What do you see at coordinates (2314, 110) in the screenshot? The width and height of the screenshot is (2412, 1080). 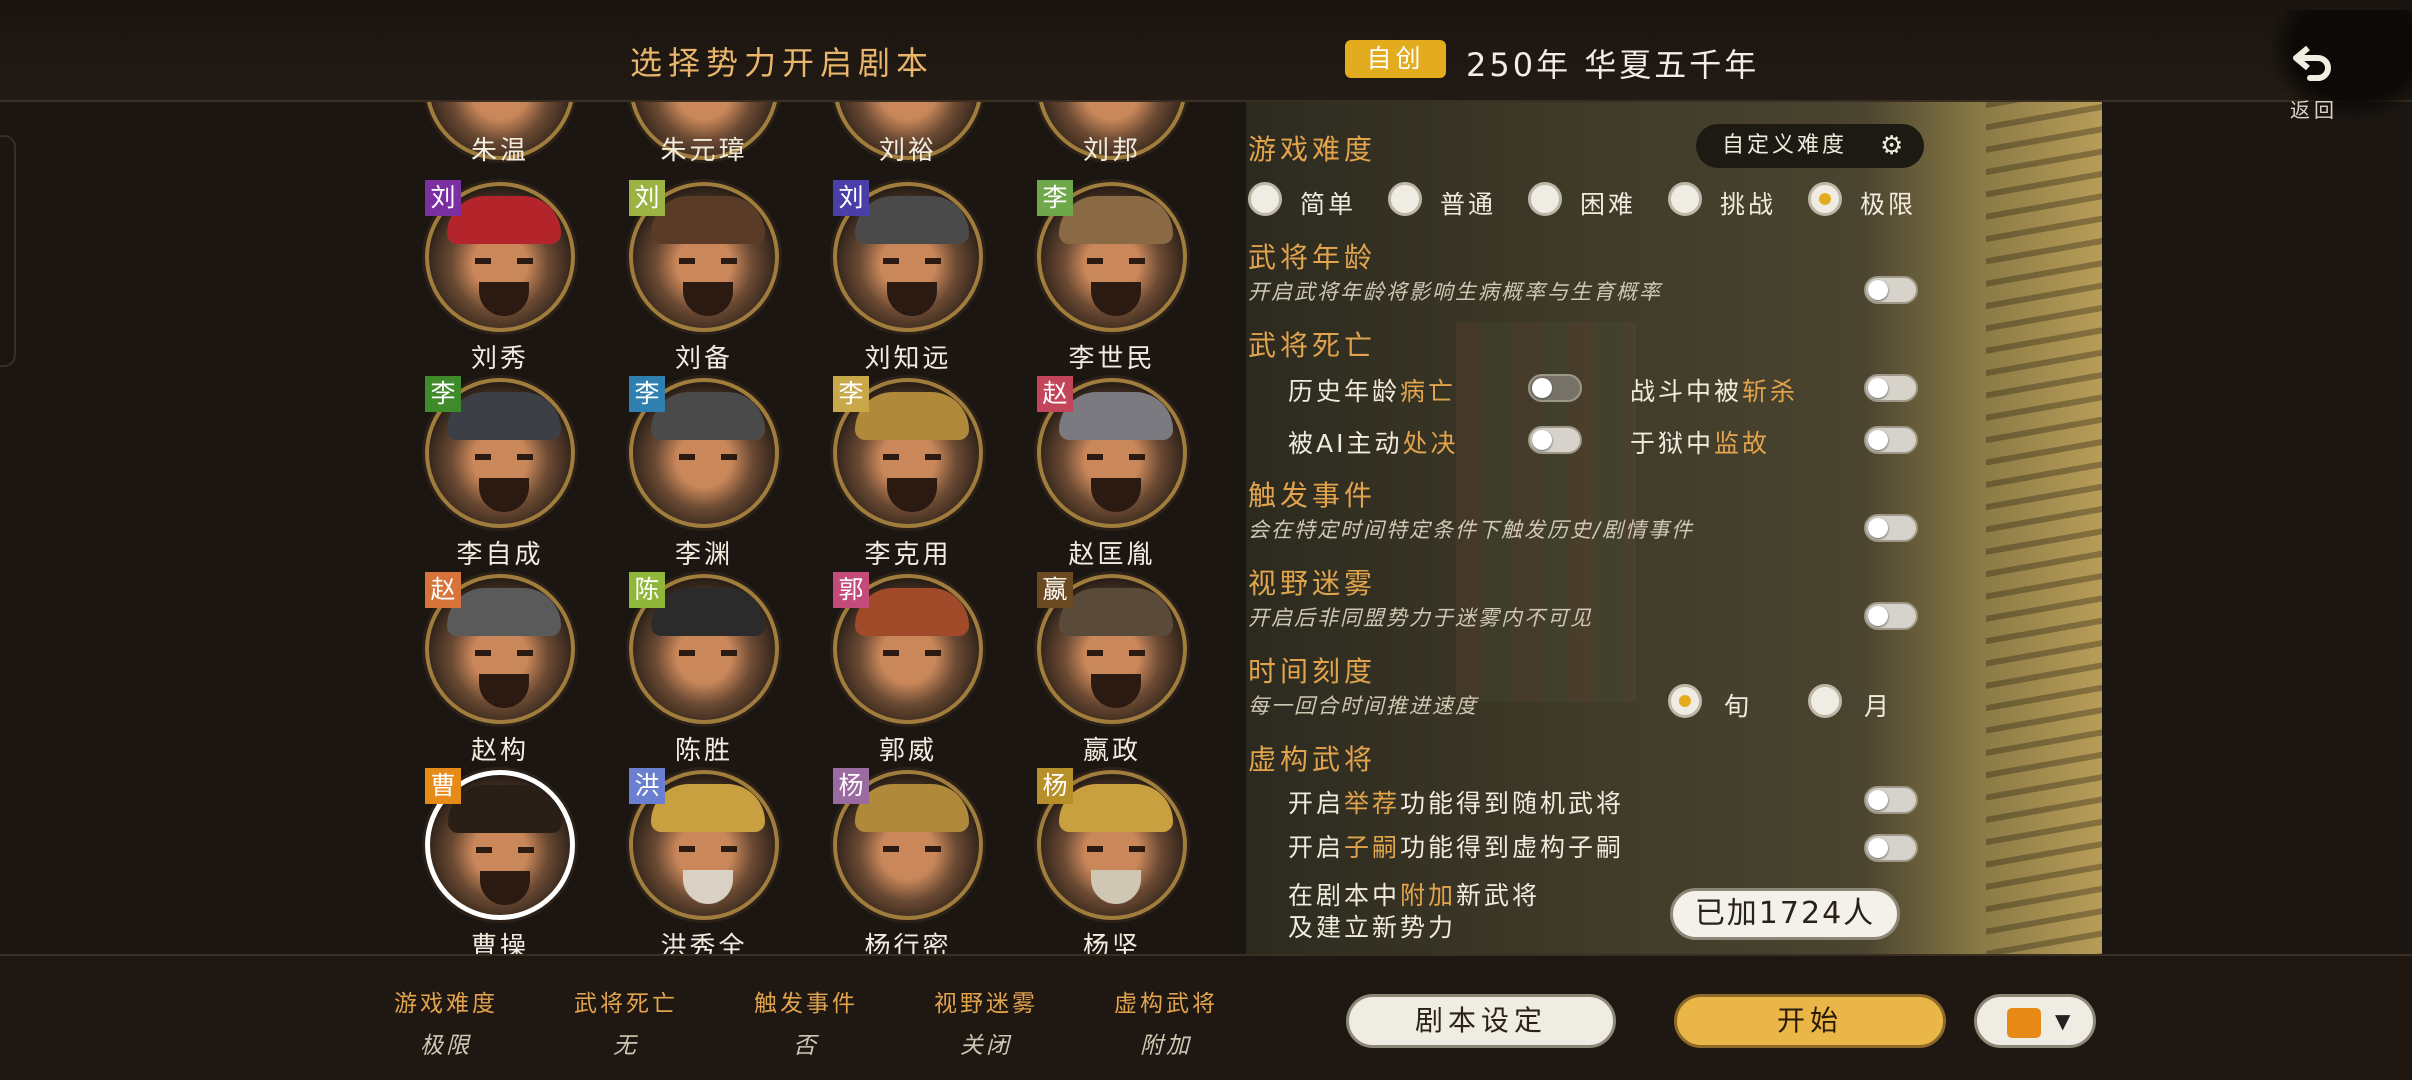 I see `back-label: 返回` at bounding box center [2314, 110].